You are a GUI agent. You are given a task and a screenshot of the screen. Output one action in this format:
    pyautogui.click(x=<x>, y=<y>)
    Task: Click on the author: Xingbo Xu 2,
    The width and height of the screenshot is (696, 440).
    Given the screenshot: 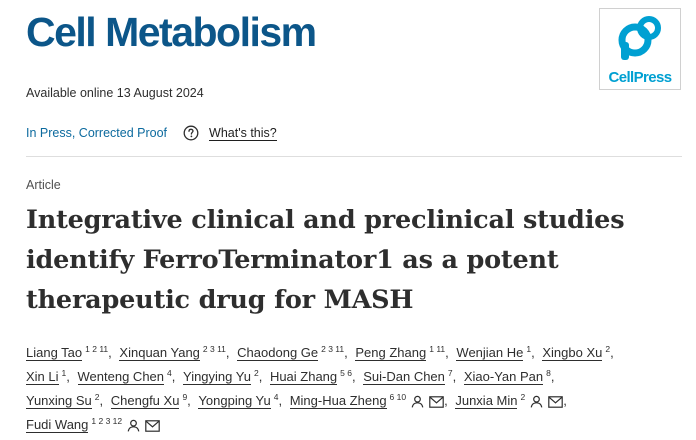 What is the action you would take?
    pyautogui.click(x=579, y=353)
    